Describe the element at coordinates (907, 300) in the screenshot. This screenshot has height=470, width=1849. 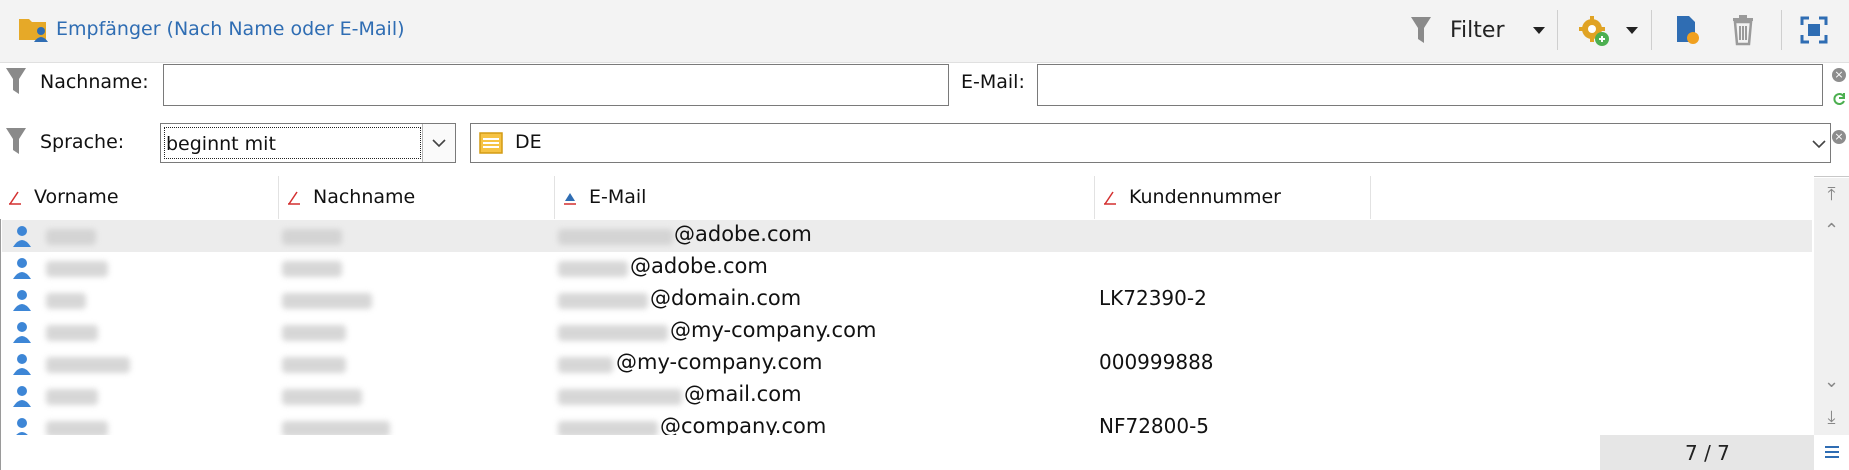
I see `table-row: @domain.com LK72390-2` at that location.